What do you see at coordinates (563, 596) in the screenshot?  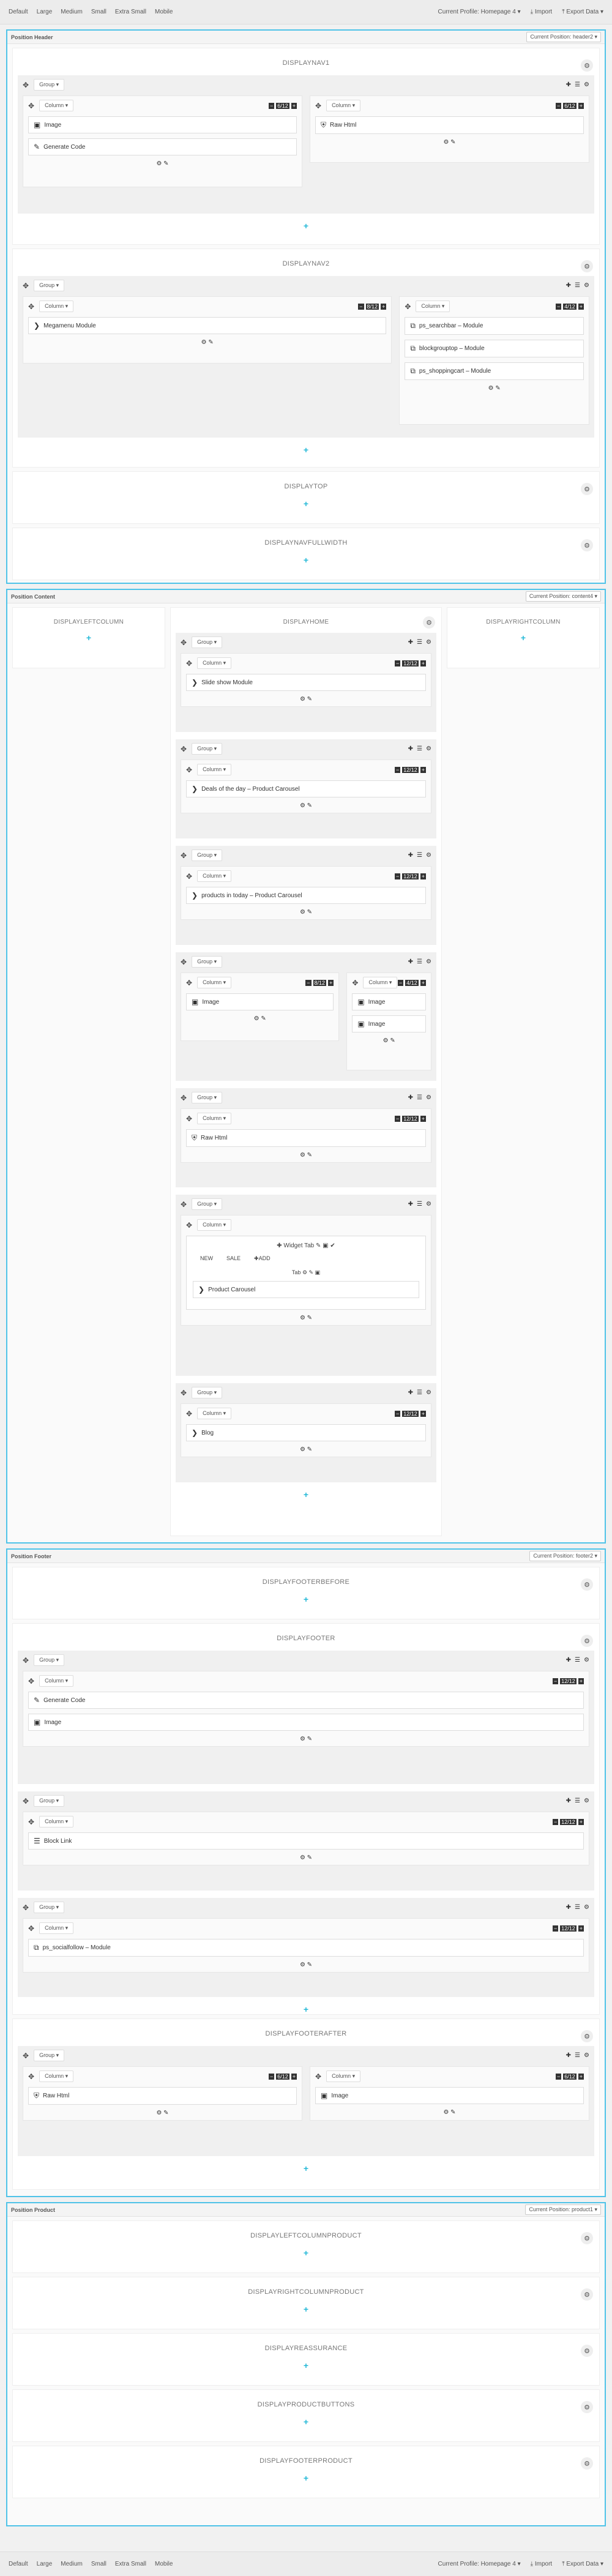 I see `position-select: Current Position: content4 ▾` at bounding box center [563, 596].